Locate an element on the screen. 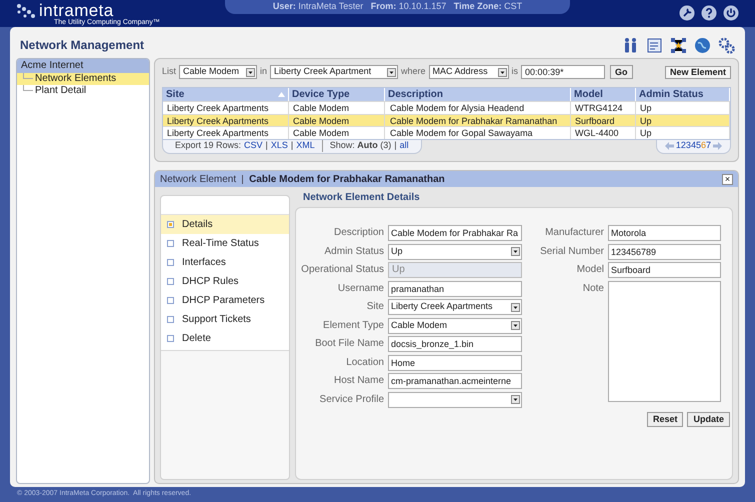 This screenshot has height=502, width=755. select-field: Liberty Creek Apartments is located at coordinates (455, 307).